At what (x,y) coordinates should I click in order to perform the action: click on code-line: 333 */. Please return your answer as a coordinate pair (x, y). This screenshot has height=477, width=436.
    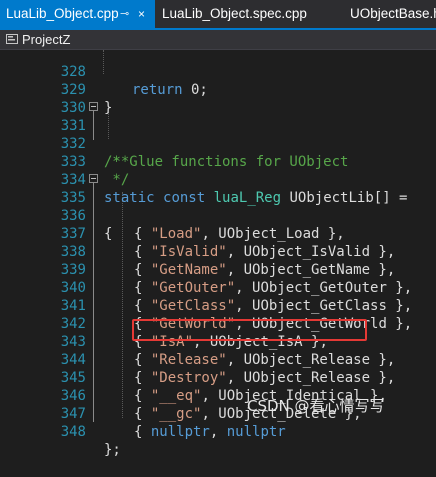
    Looking at the image, I should click on (218, 161).